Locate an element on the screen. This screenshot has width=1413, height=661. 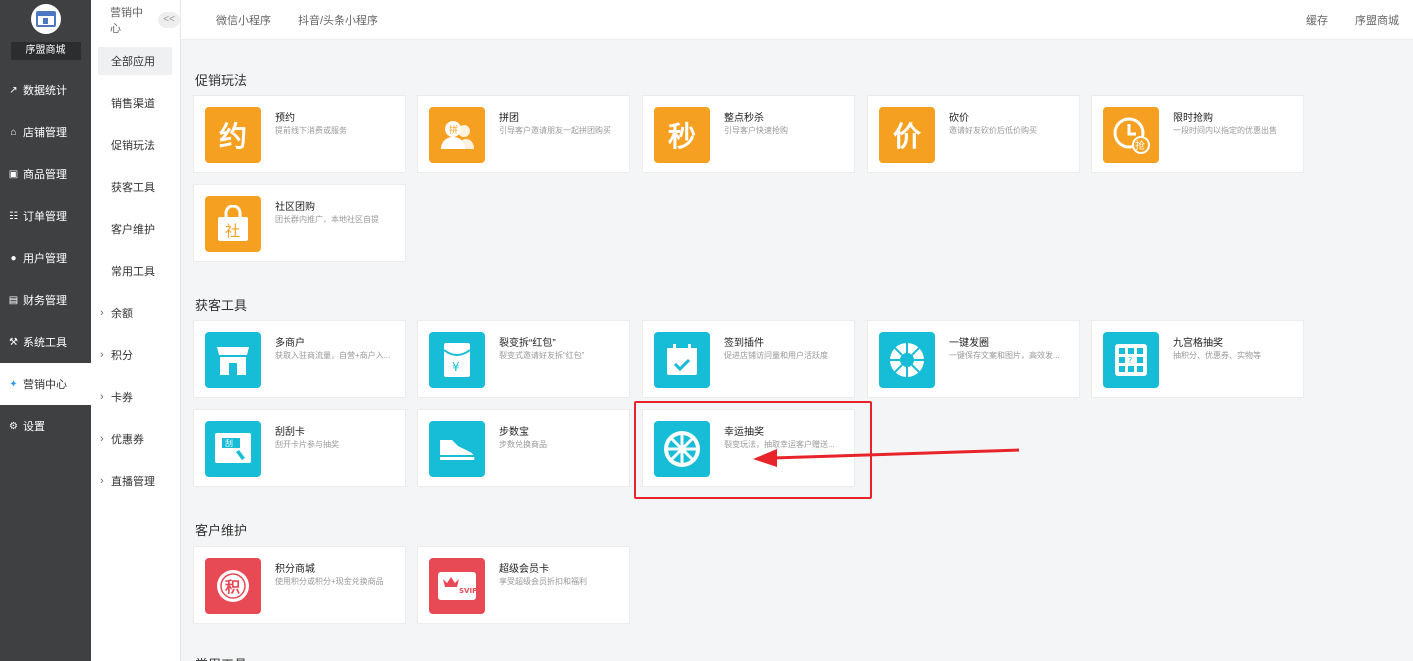
shop-name: 序盟商城 is located at coordinates (45, 51).